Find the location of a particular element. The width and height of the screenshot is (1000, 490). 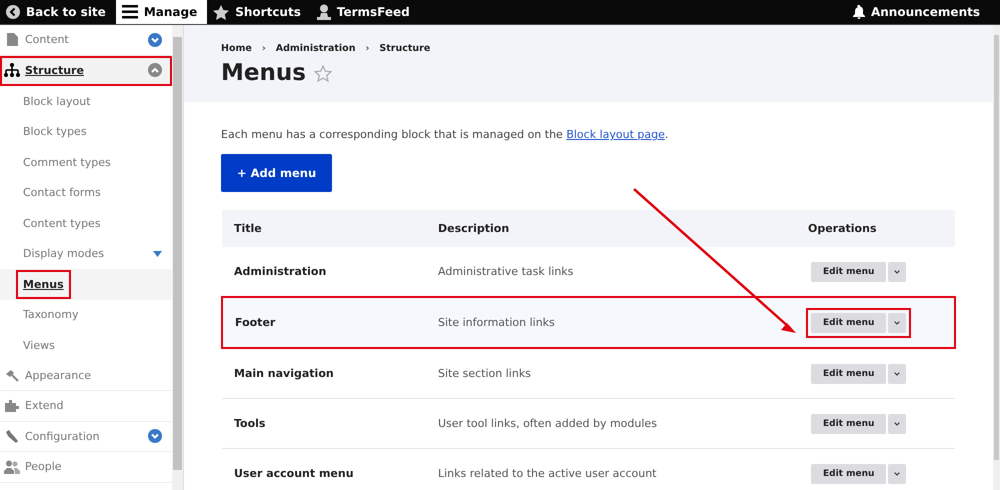

sidebar-subitem: Content types is located at coordinates (62, 223).